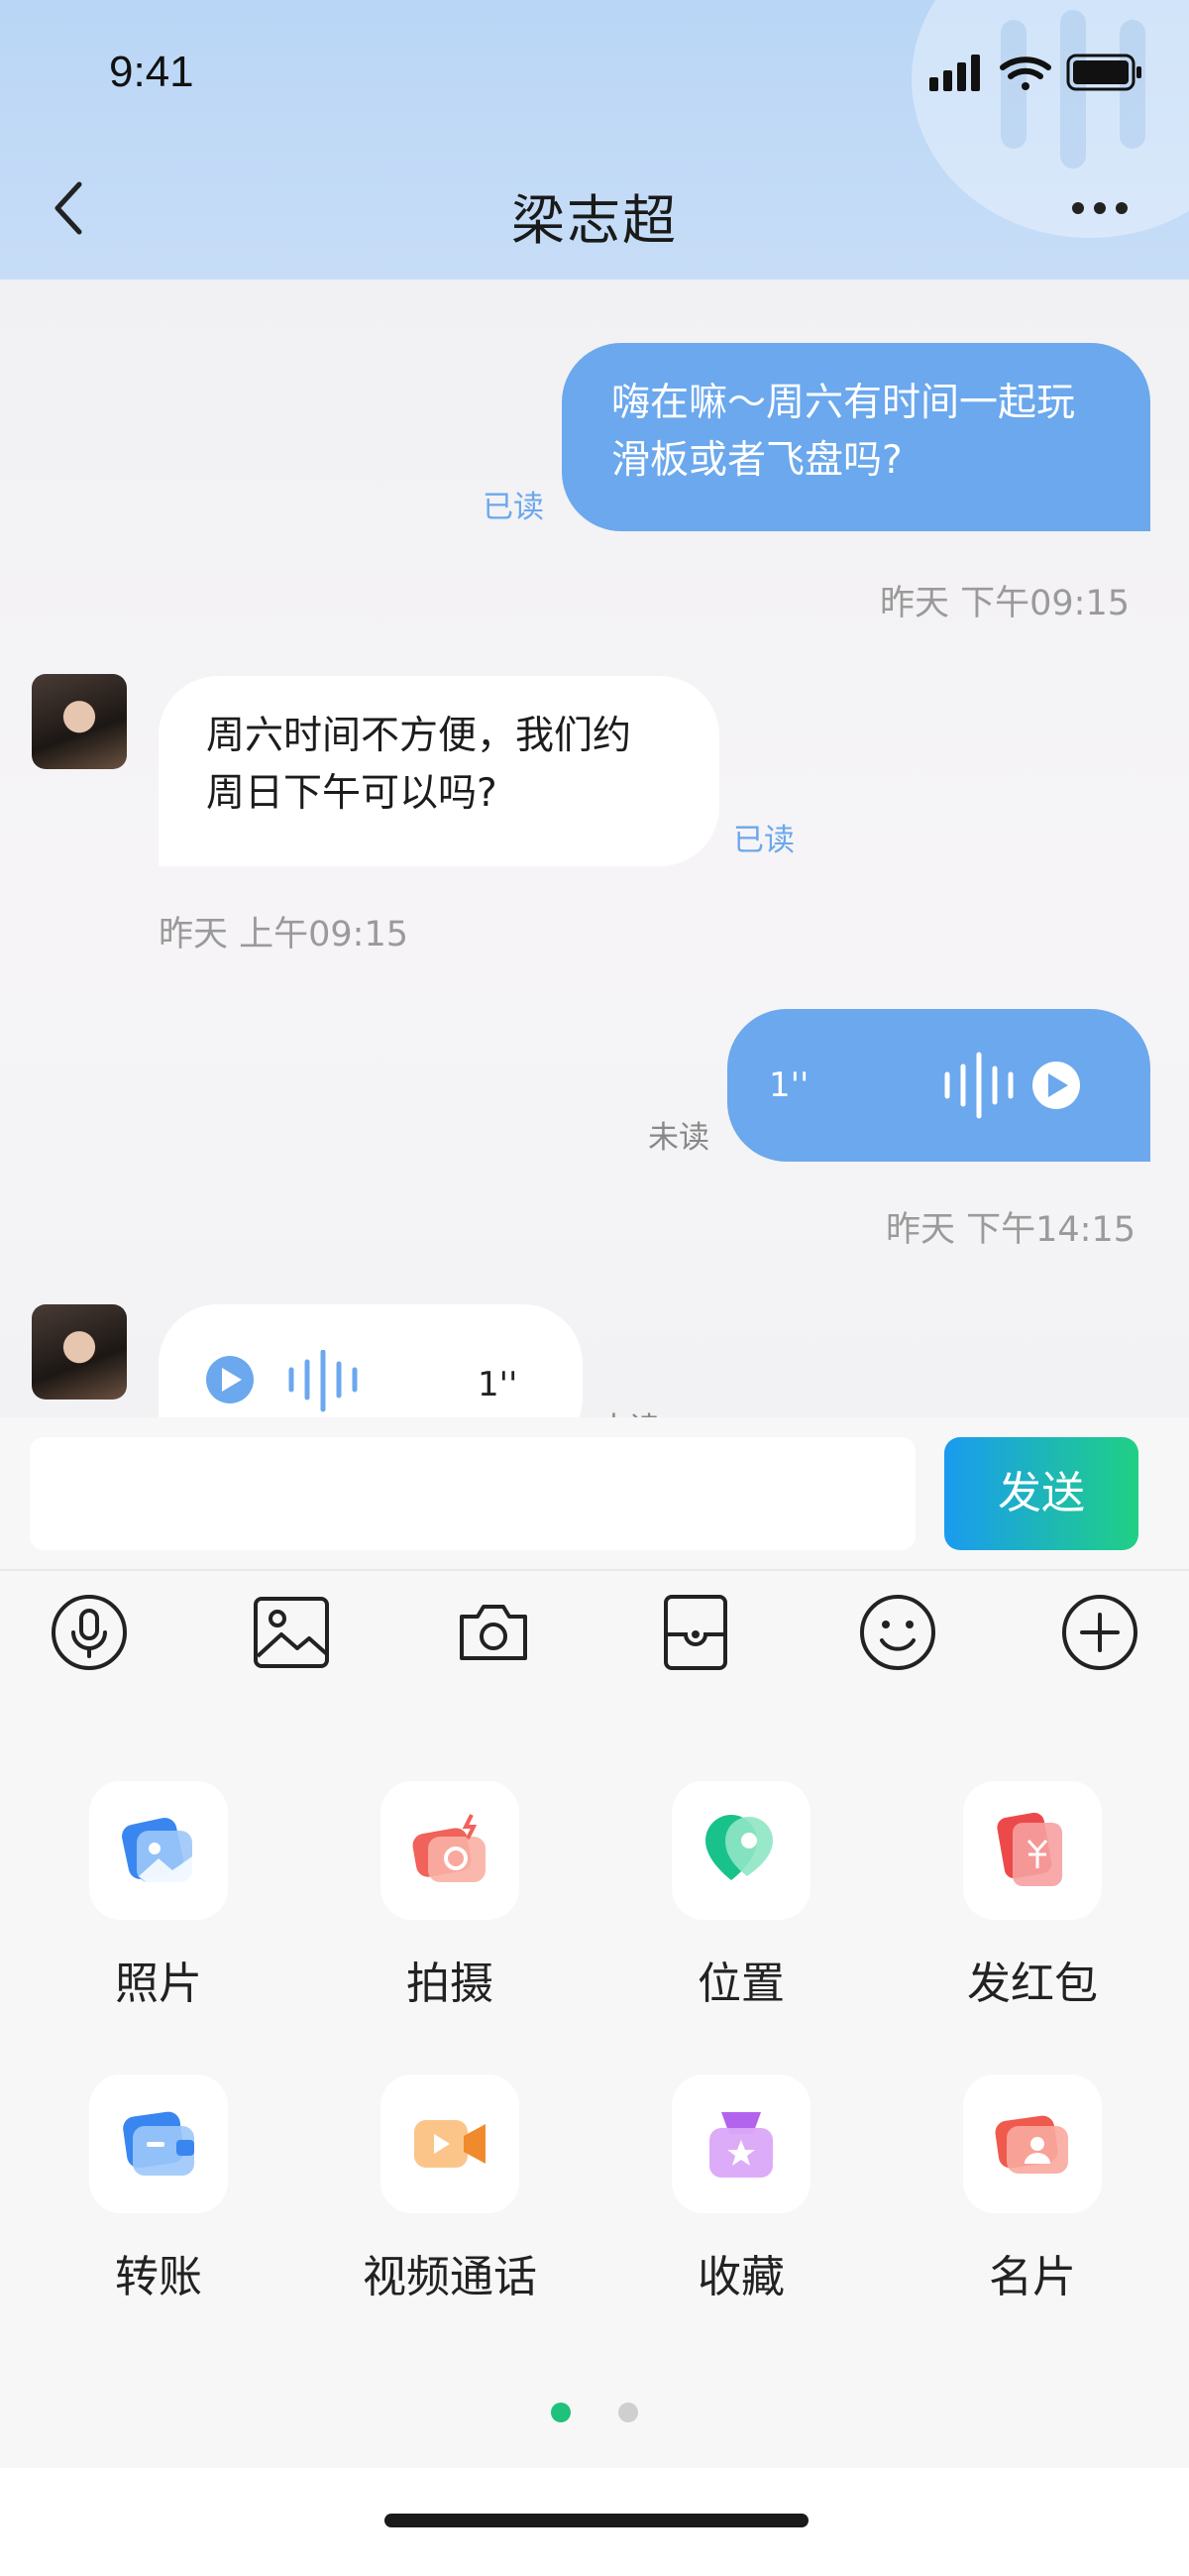 This screenshot has height=2576, width=1189. I want to click on function-location: 位置, so click(741, 1896).